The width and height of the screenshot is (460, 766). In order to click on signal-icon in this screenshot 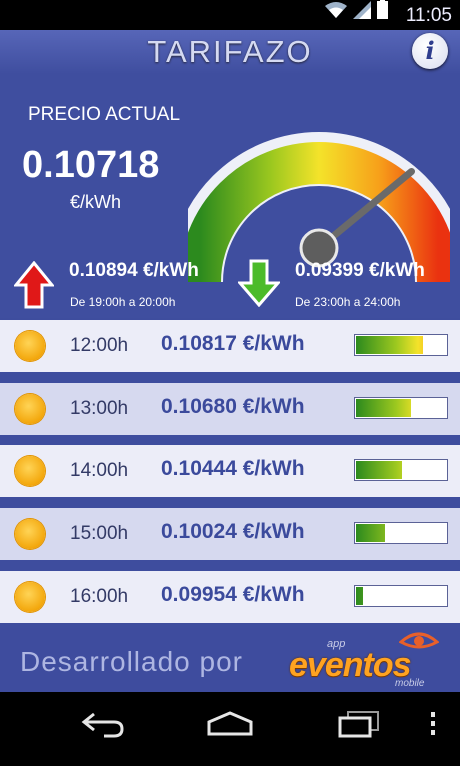, I will do `click(362, 12)`.